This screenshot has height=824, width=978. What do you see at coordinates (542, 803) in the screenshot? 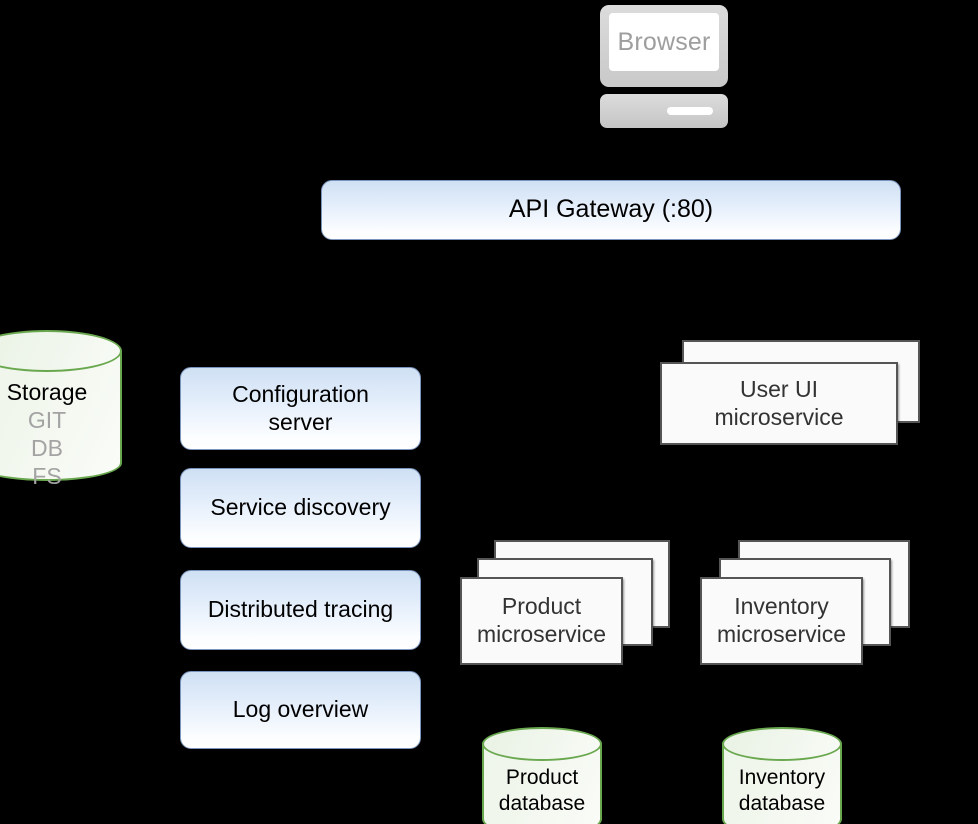
I see `product-db-line2: database` at bounding box center [542, 803].